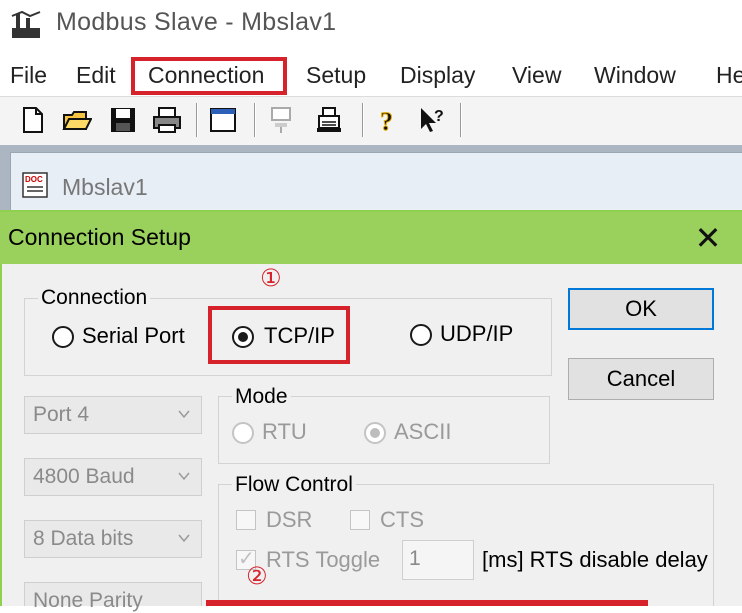 This screenshot has height=613, width=742. Describe the element at coordinates (536, 75) in the screenshot. I see `menu-view: View` at that location.